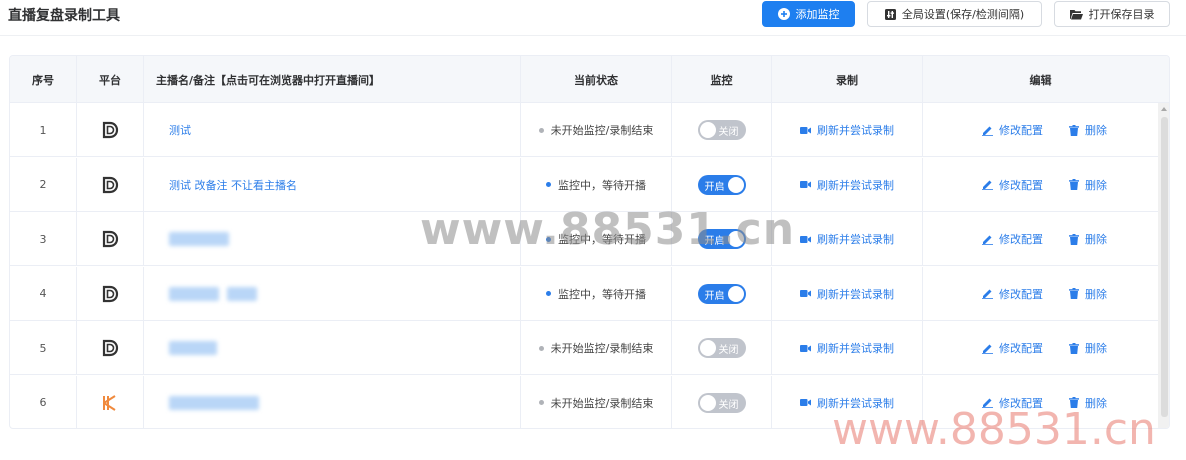 The height and width of the screenshot is (460, 1186). I want to click on row-index: 3, so click(43, 239).